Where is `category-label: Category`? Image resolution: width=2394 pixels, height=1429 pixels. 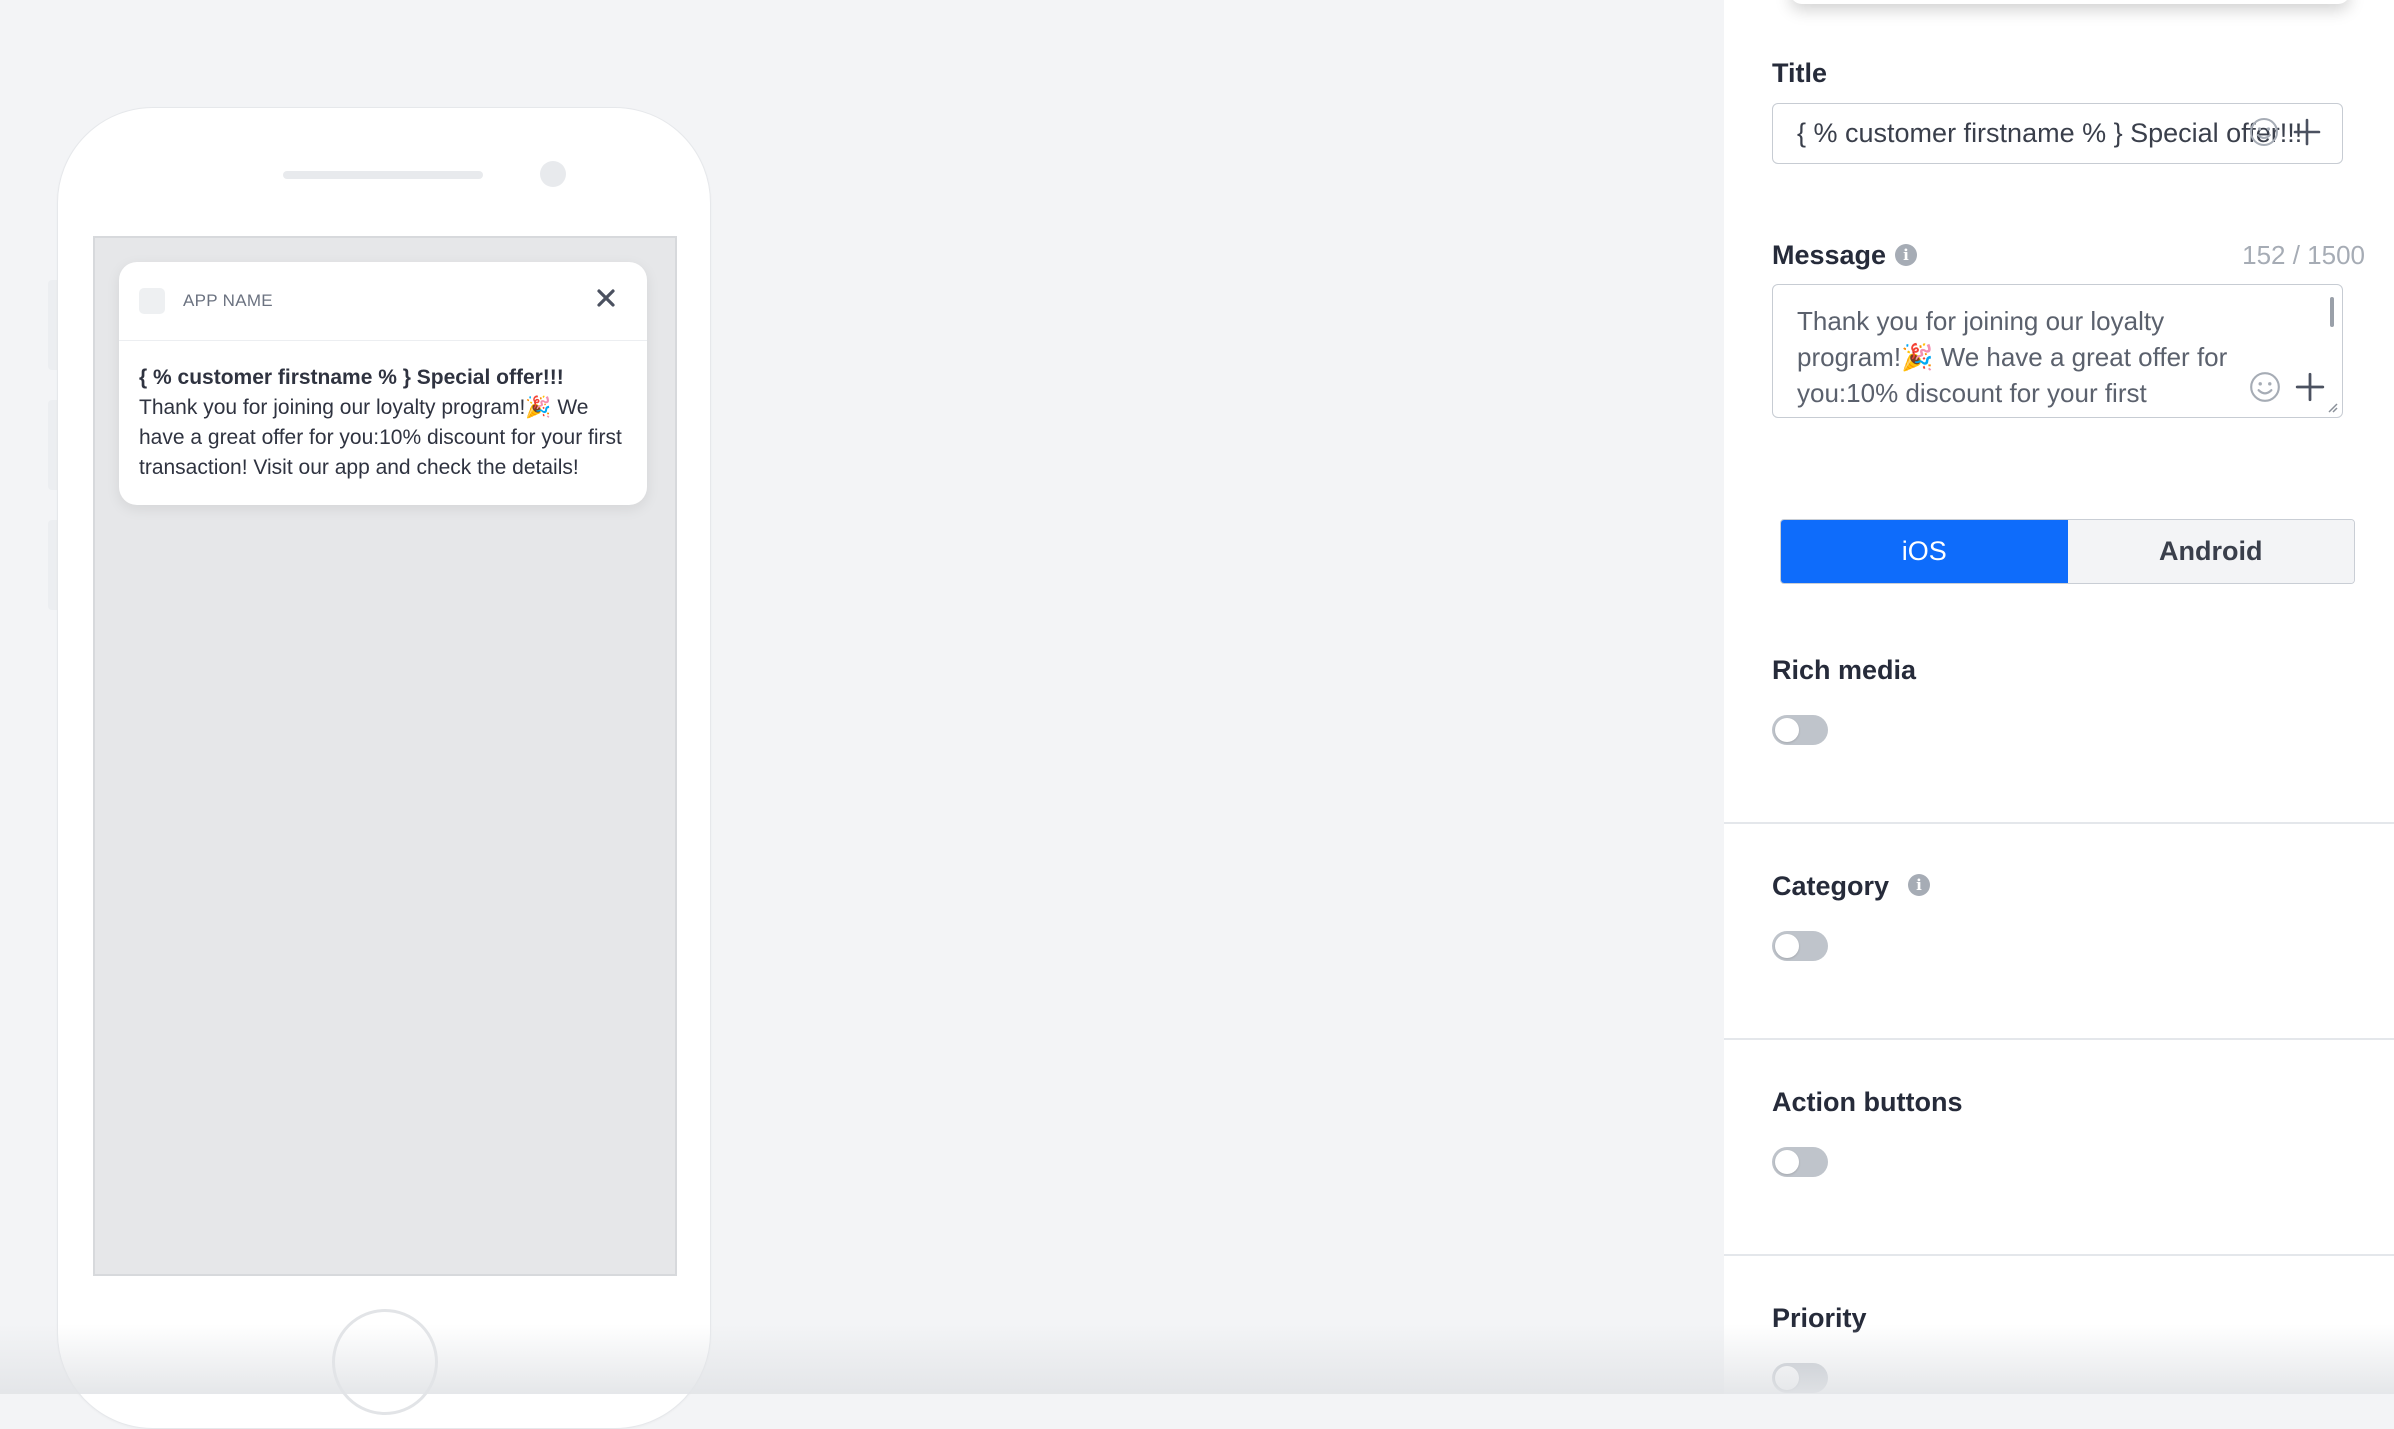
category-label: Category is located at coordinates (1831, 886).